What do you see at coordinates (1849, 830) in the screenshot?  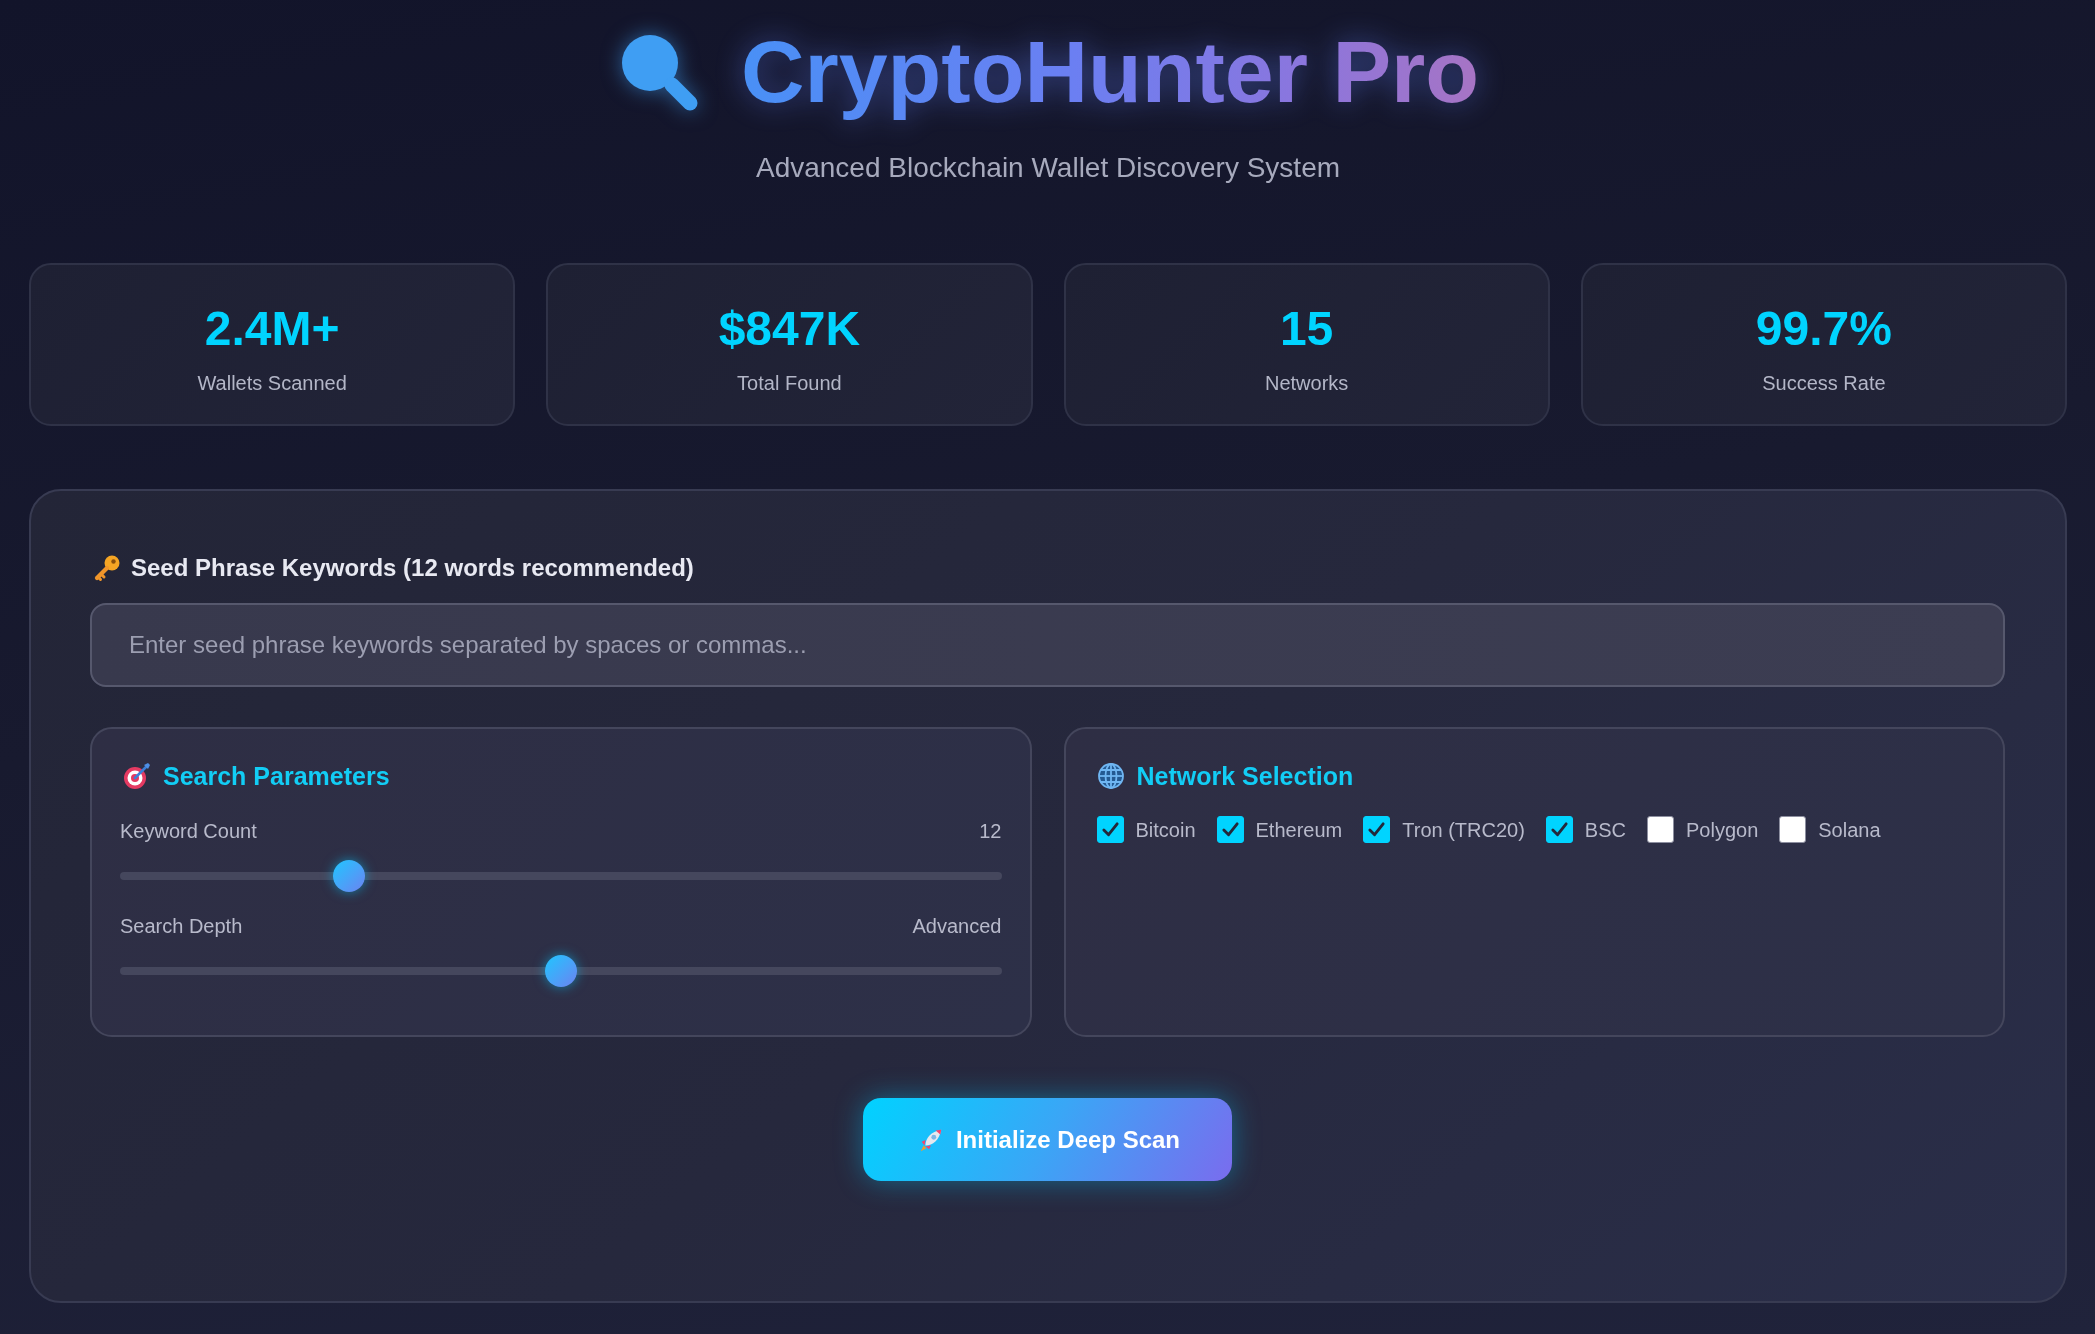 I see `checkbox-label: Solana` at bounding box center [1849, 830].